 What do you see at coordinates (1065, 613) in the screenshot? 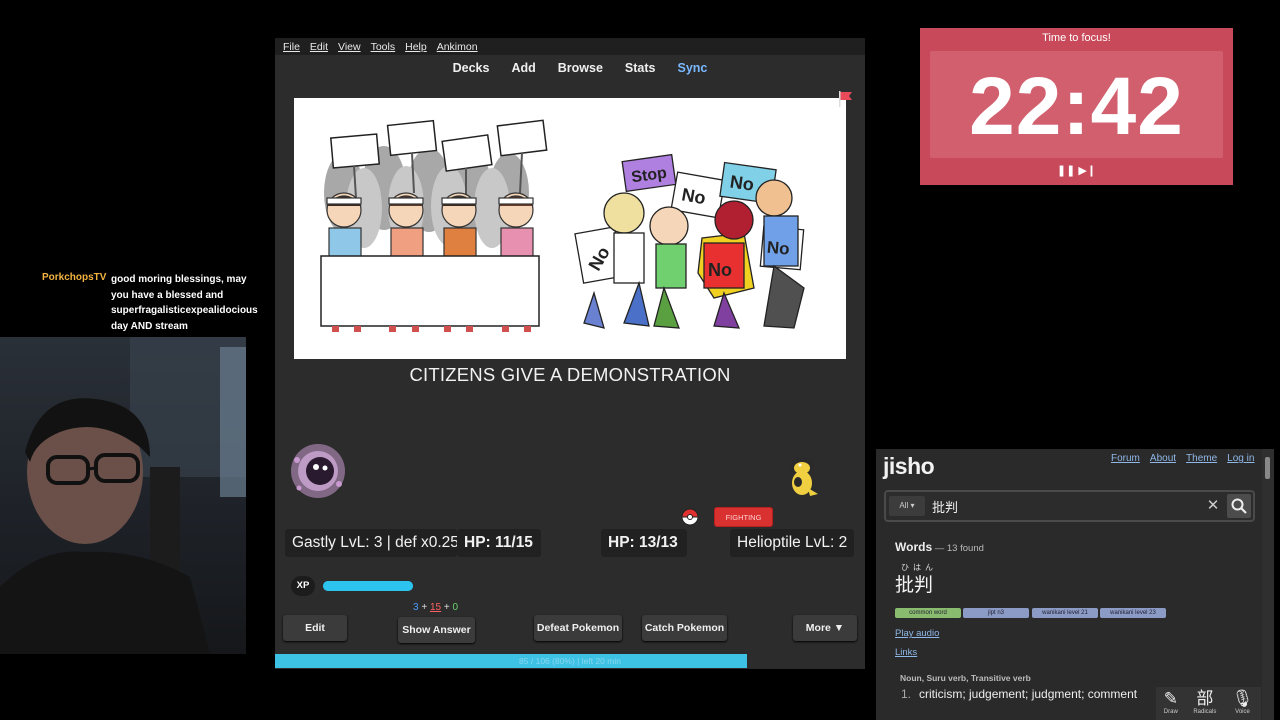
I see `tag-wanikani-21: wanikani level 21` at bounding box center [1065, 613].